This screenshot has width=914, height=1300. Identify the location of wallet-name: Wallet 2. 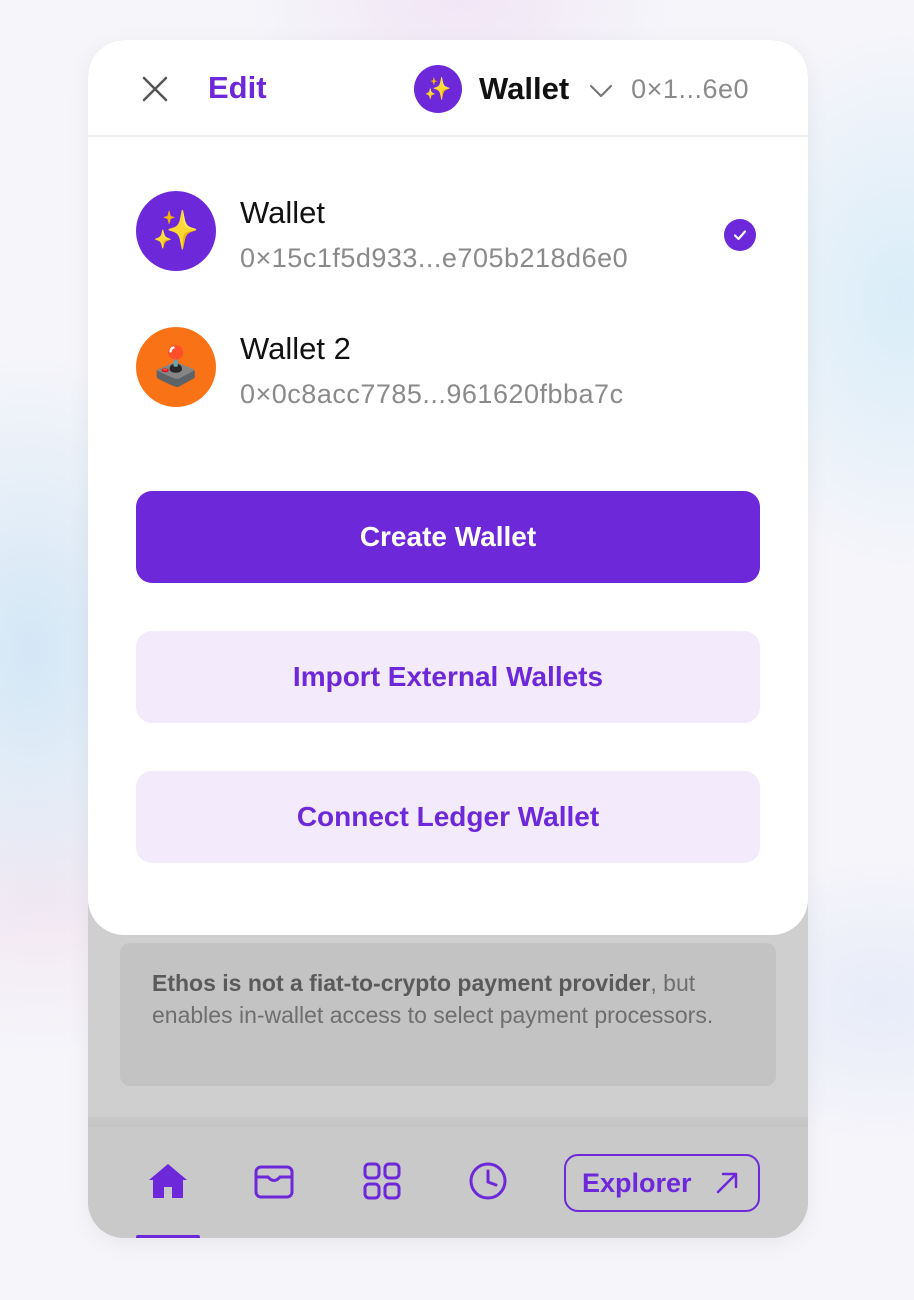
(295, 348).